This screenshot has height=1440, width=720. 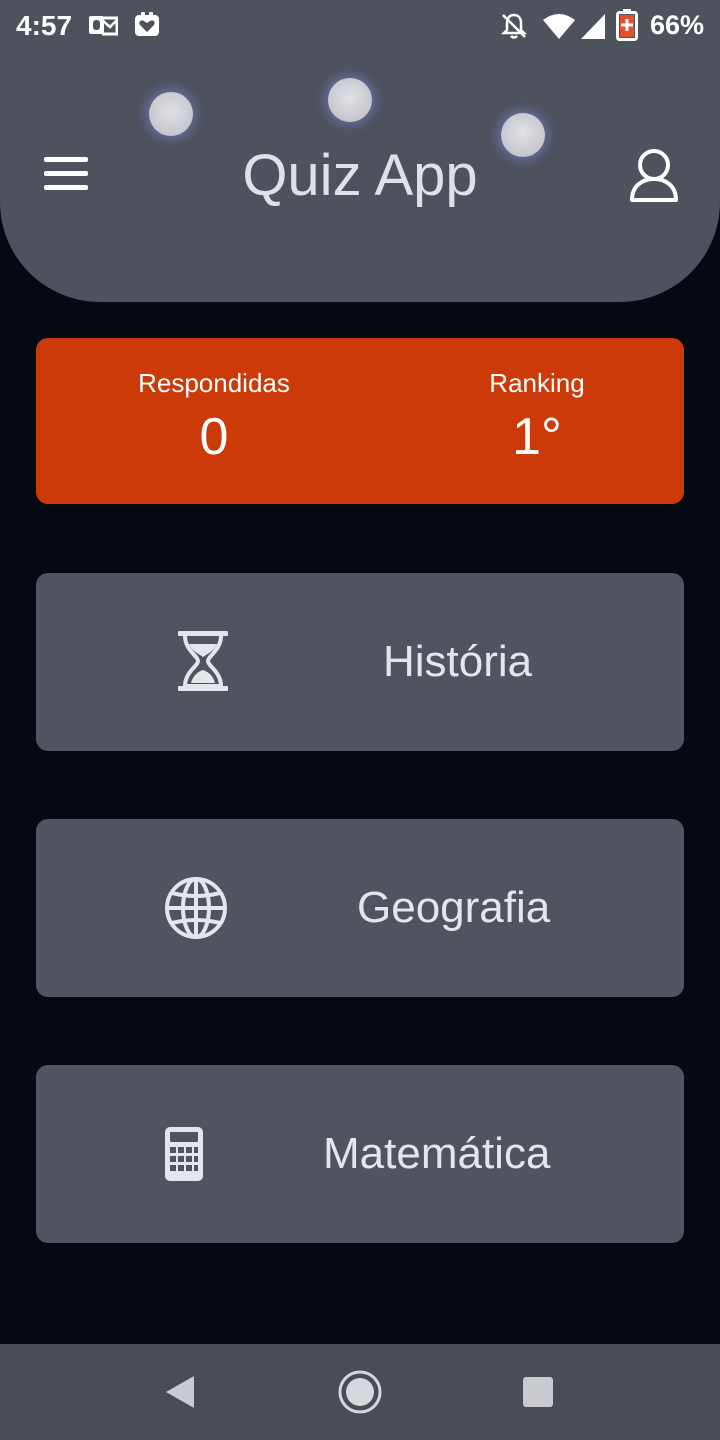 I want to click on health-app-icon, so click(x=147, y=24).